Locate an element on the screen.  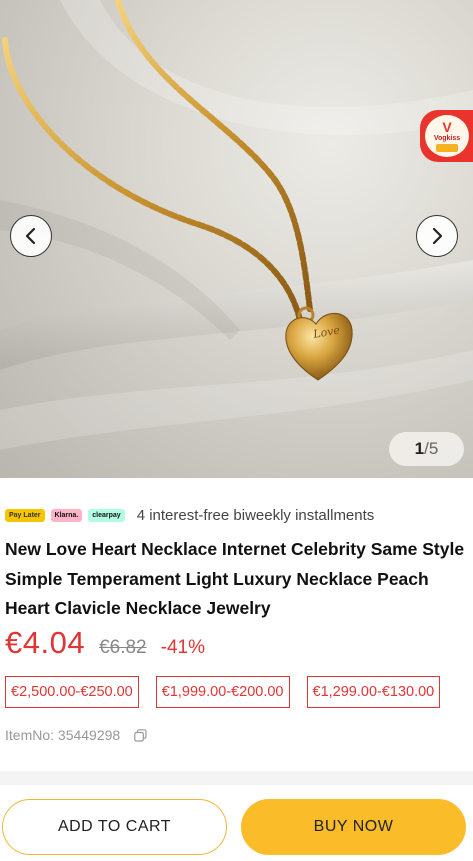
vogkiss-logo-icon: V Vogkiss is located at coordinates (447, 136).